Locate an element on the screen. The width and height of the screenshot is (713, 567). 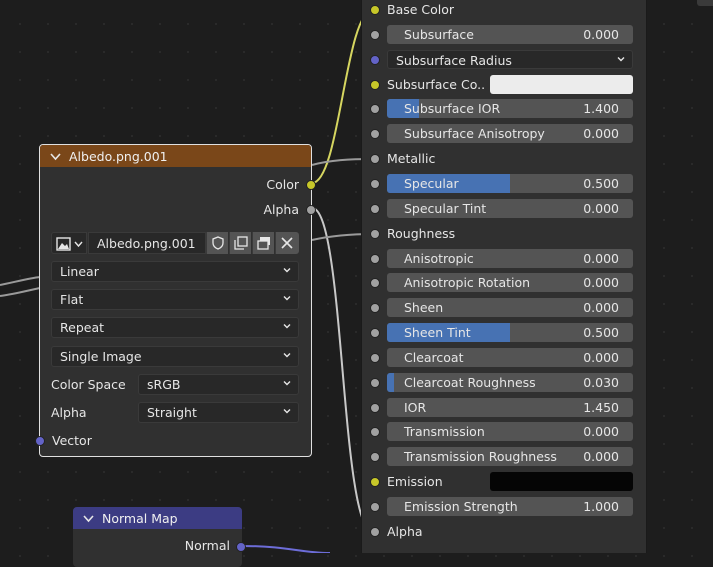
specular-tint-slider: Specular Tint 0.000 is located at coordinates (510, 208).